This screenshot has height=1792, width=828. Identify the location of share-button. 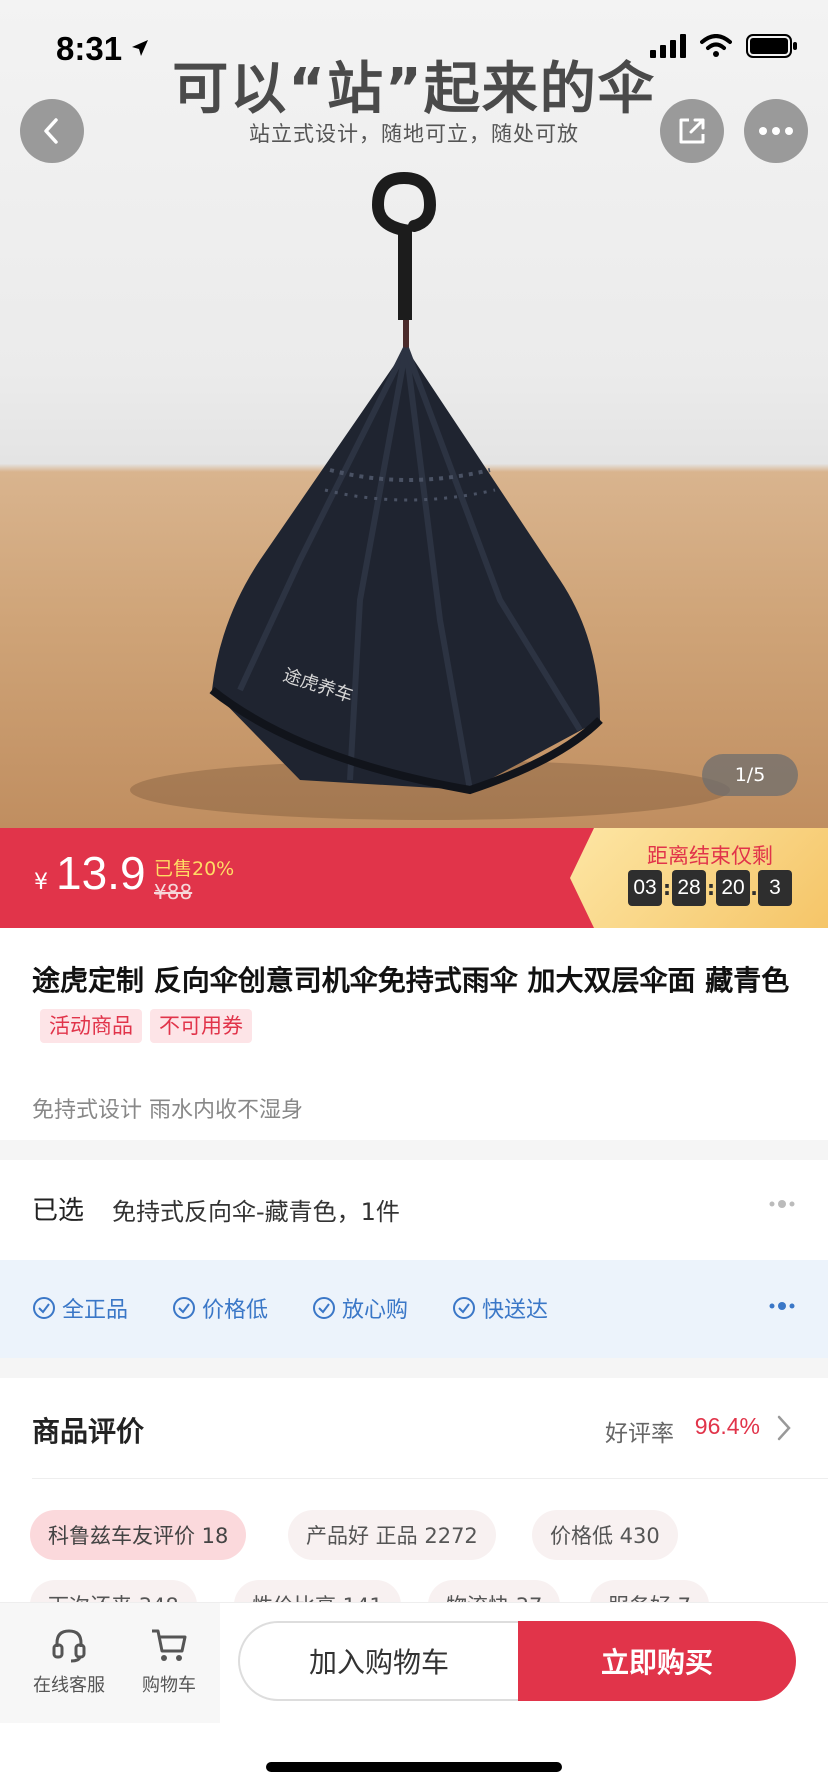
(692, 131).